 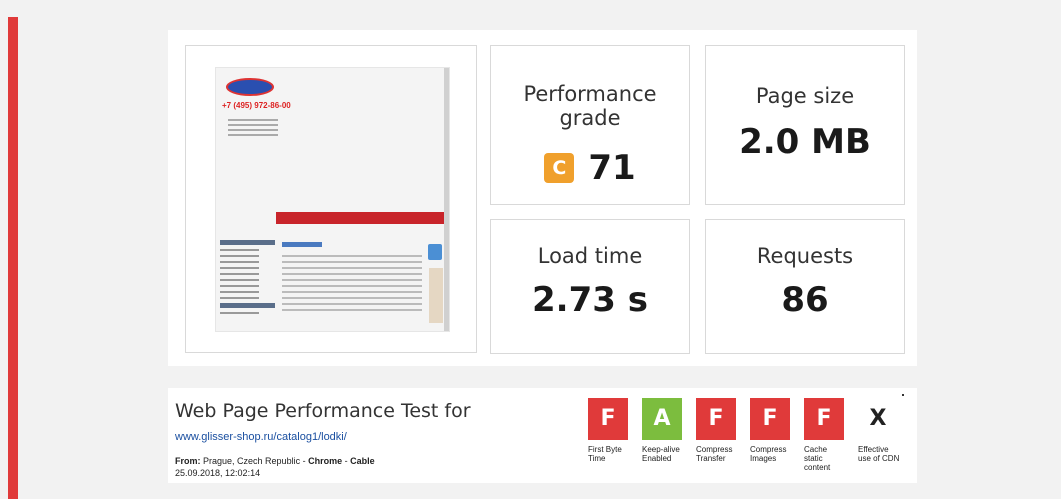 What do you see at coordinates (435, 252) in the screenshot?
I see `site-cart-icon` at bounding box center [435, 252].